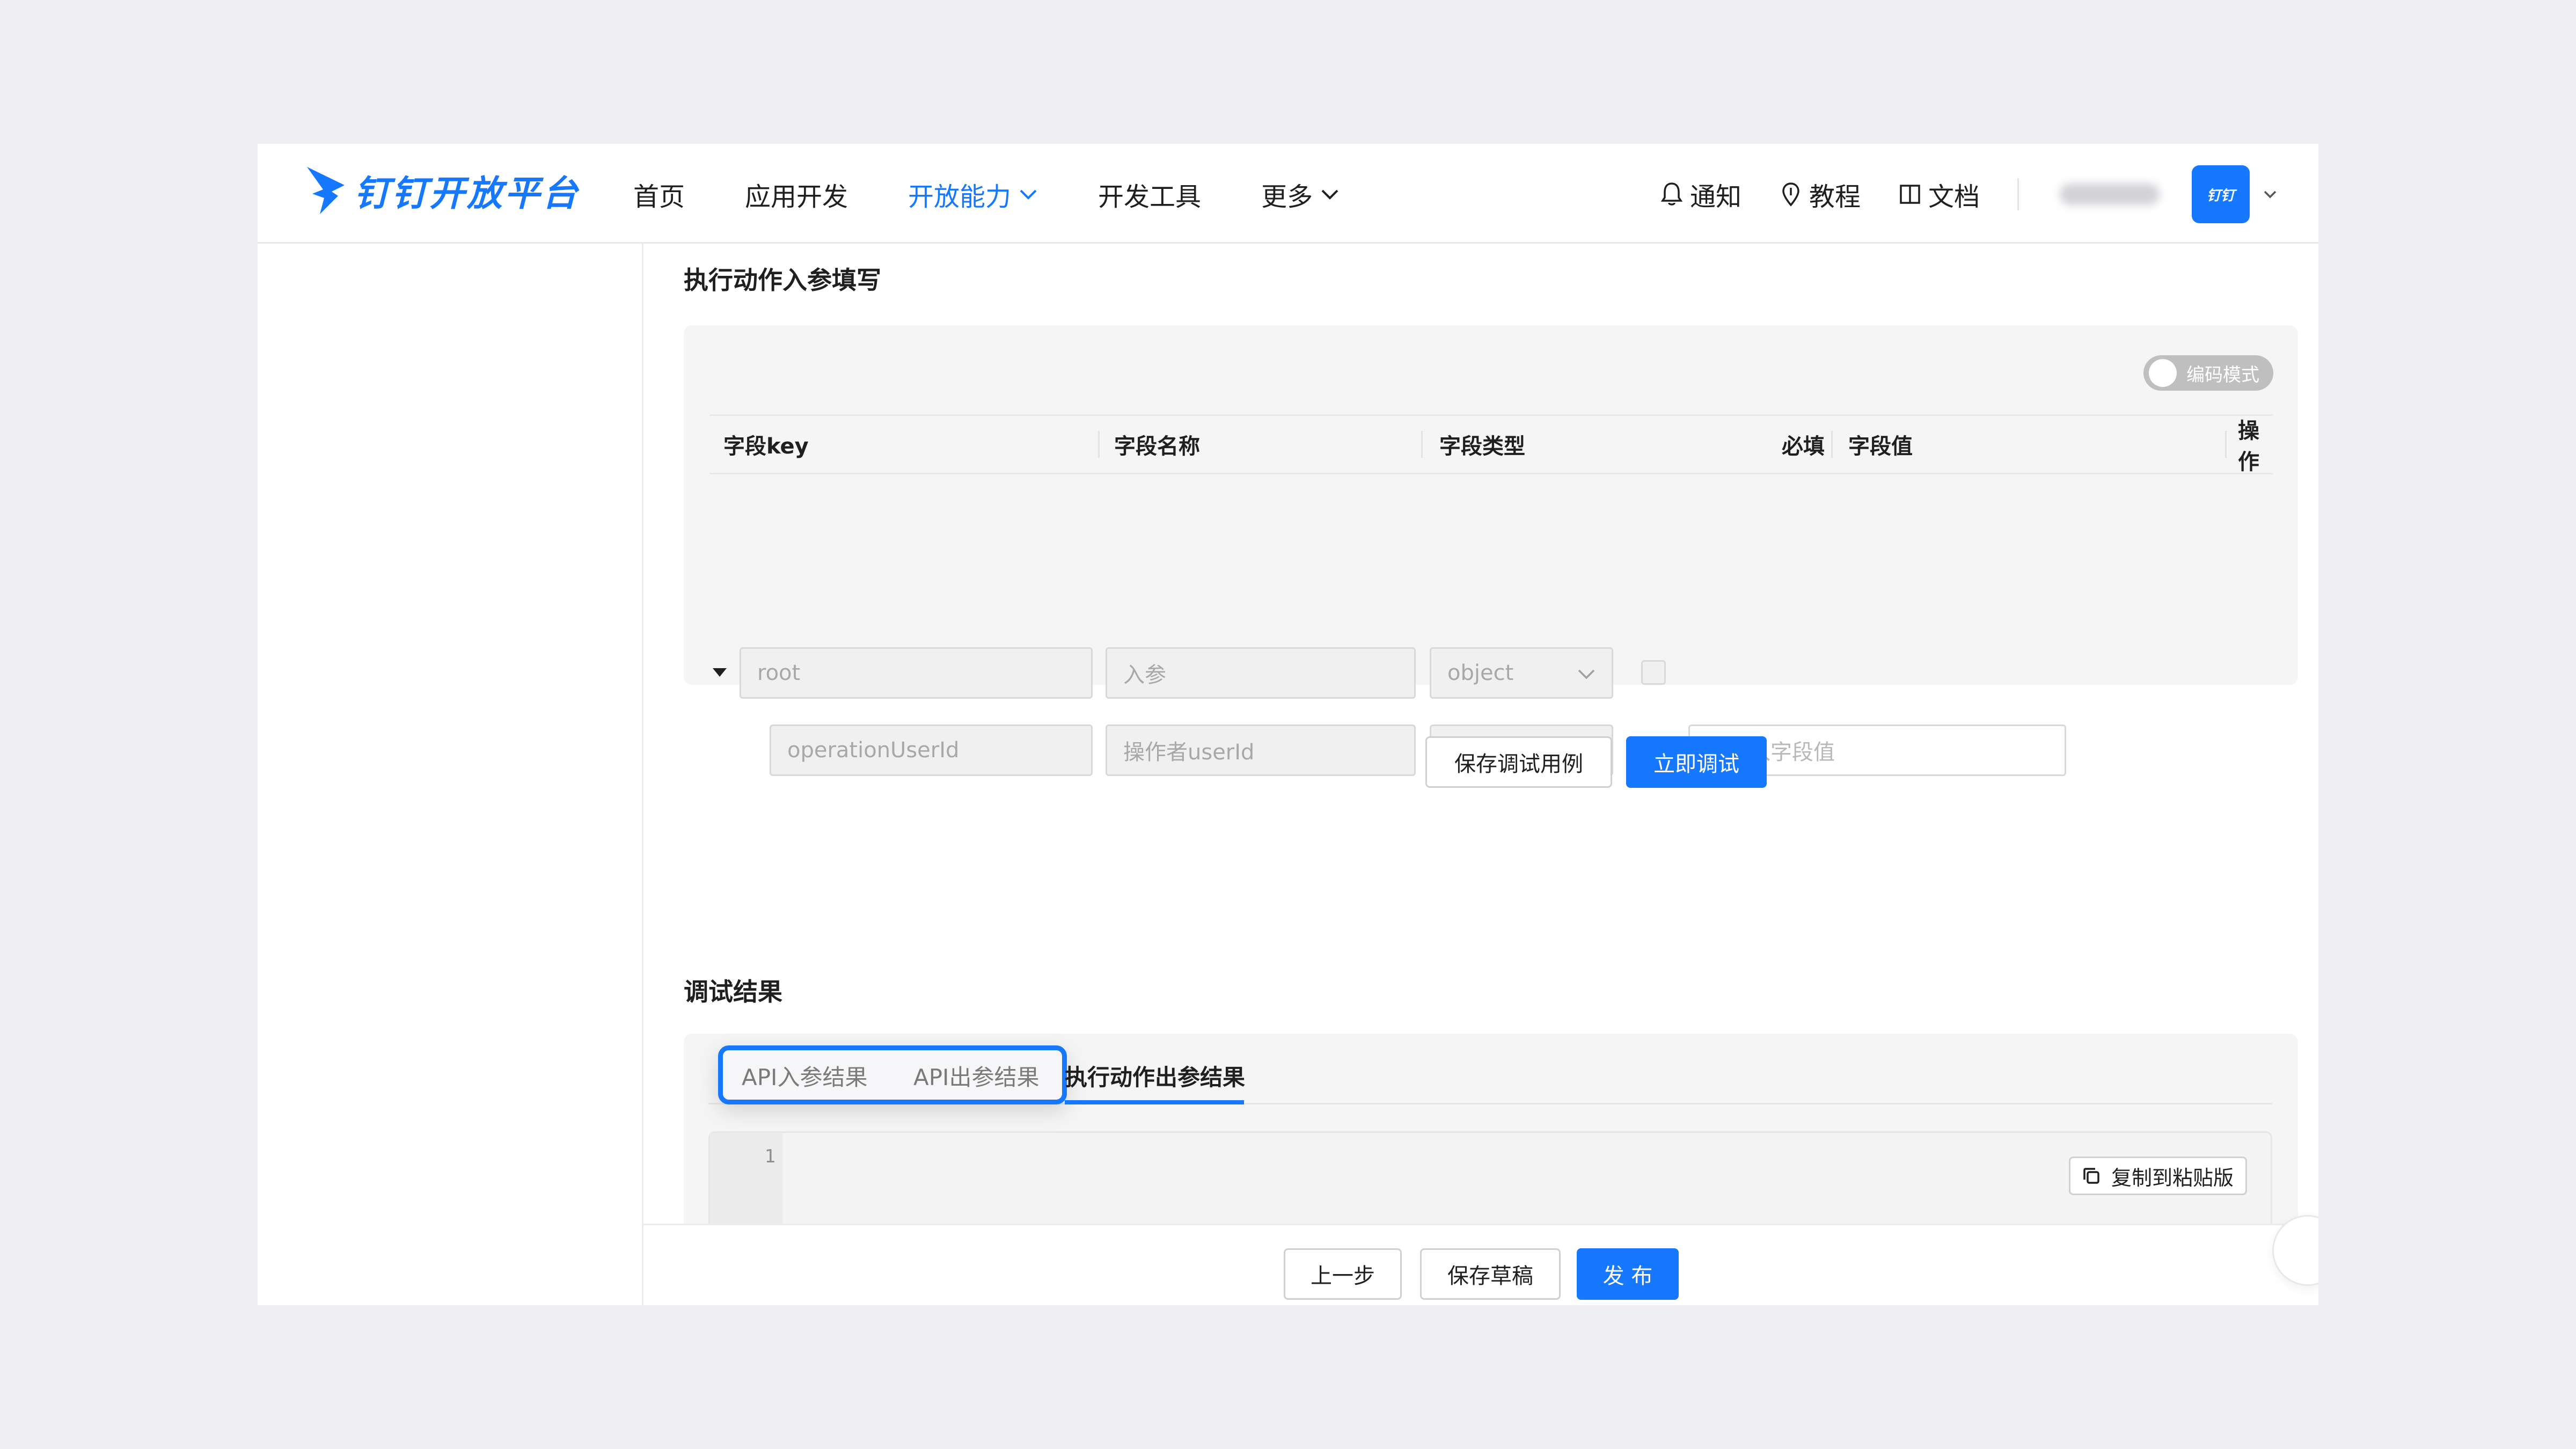  I want to click on nav-item-app-dev: 应用开发, so click(796, 194).